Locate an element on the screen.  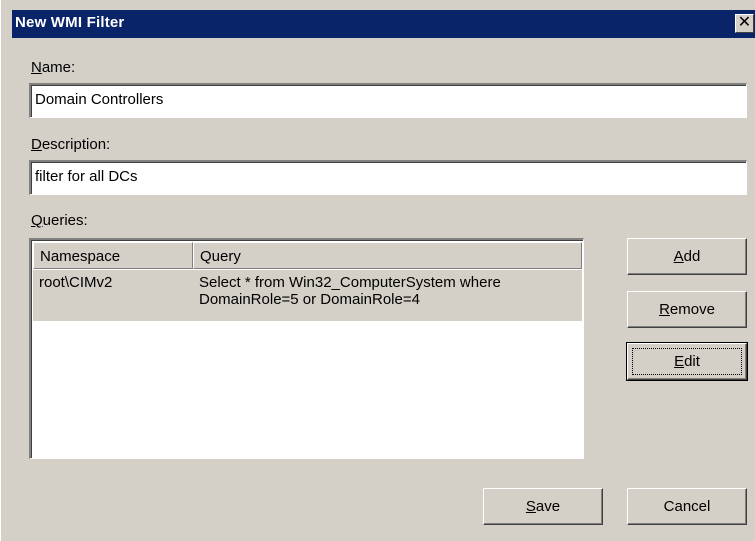
query-line-2: DomainRole=5 or DomainRole=4 is located at coordinates (309, 299).